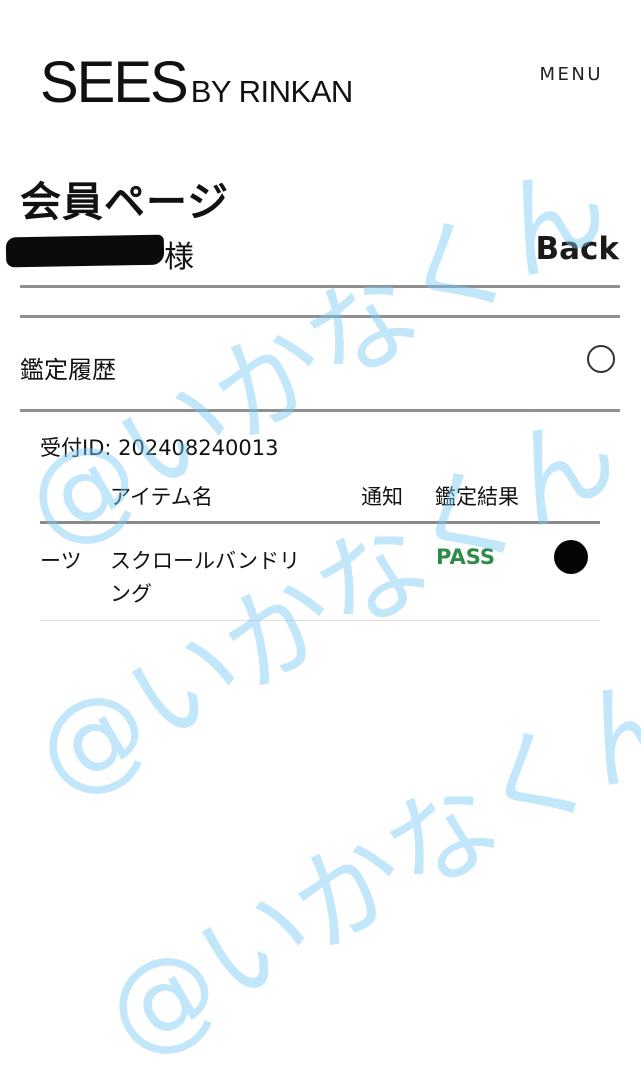 This screenshot has width=641, height=1080. Describe the element at coordinates (114, 82) in the screenshot. I see `brand-logo-main: SEES` at that location.